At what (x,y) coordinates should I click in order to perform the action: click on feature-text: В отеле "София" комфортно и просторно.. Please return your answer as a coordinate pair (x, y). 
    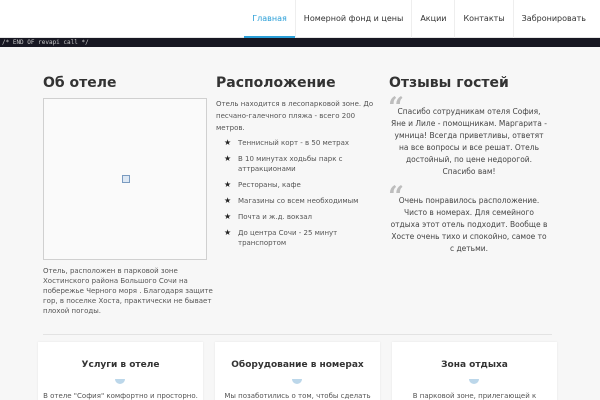
    Looking at the image, I should click on (120, 396).